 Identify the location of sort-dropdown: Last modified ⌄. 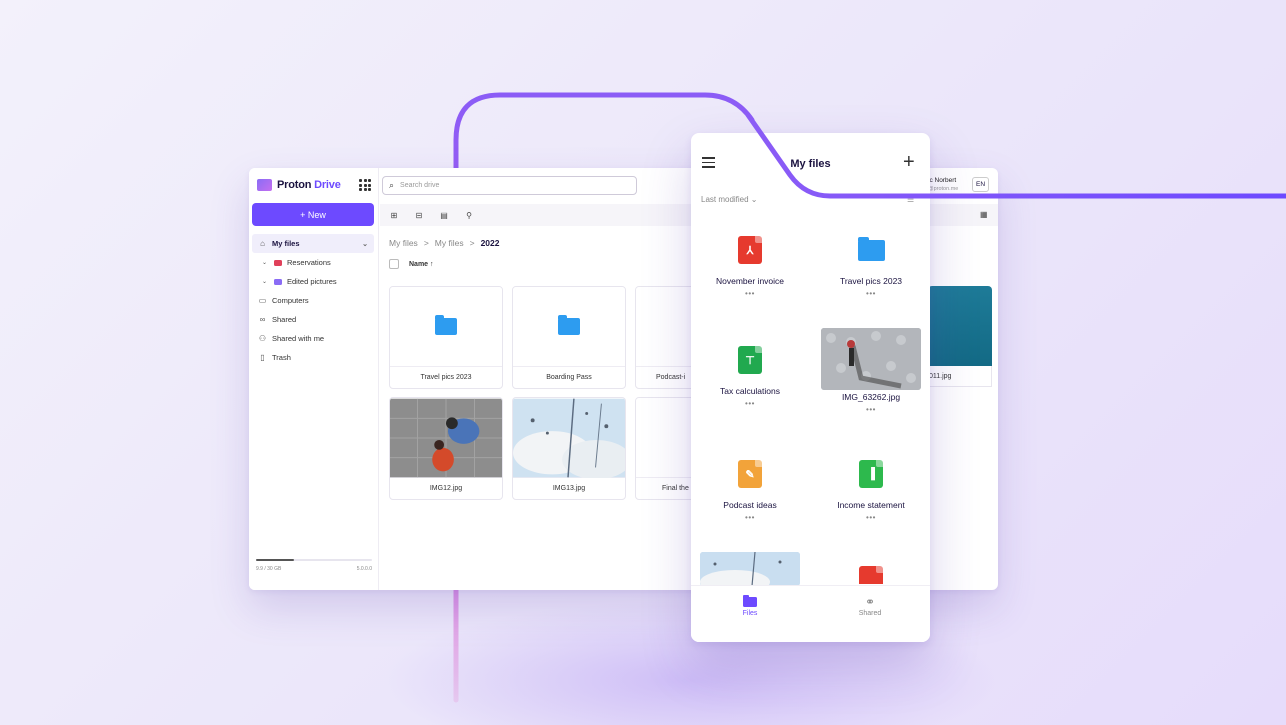
(729, 199).